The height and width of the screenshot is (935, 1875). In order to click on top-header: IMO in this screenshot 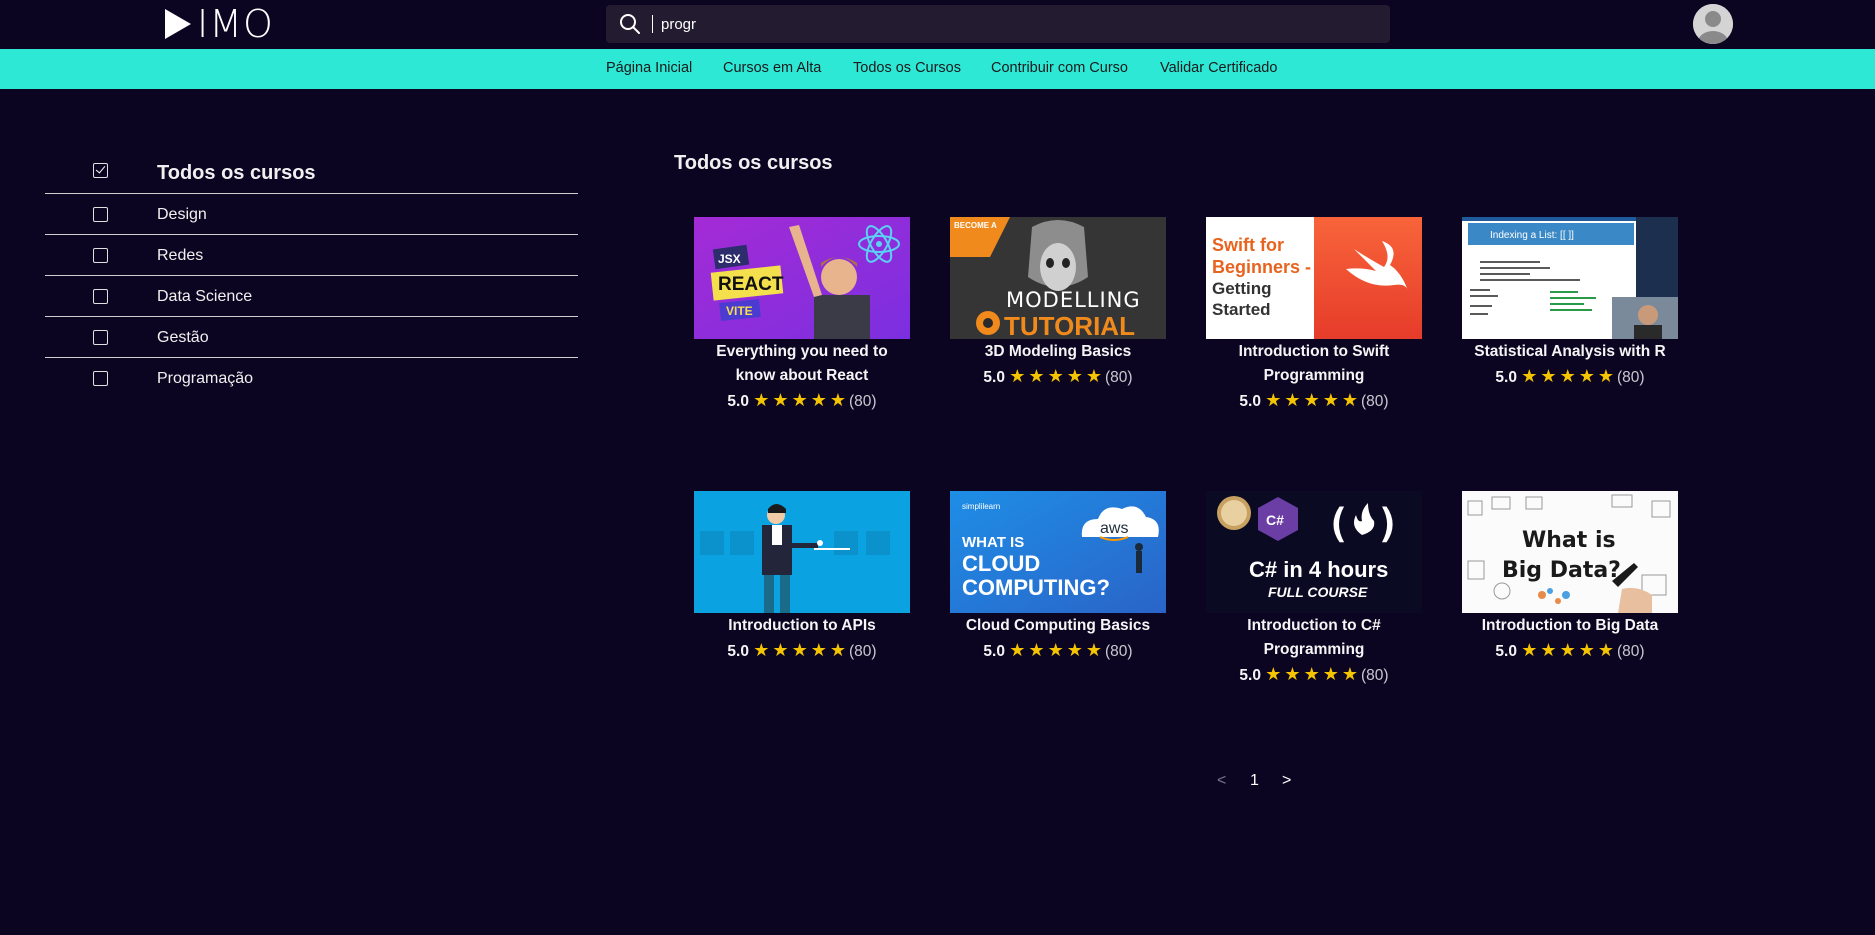, I will do `click(937, 24)`.